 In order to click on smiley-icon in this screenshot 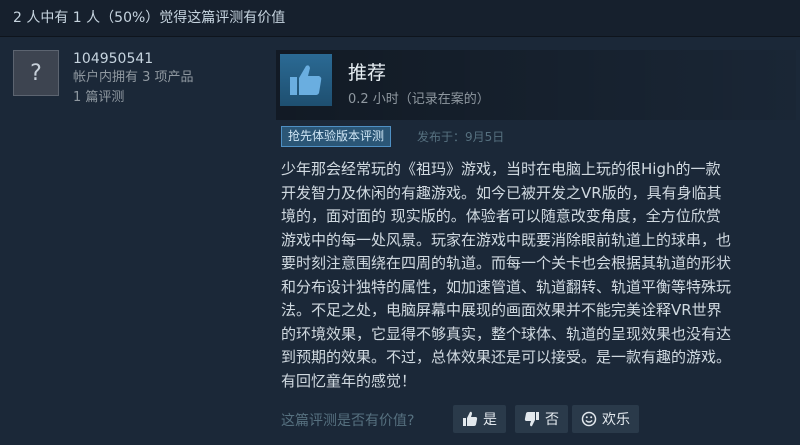, I will do `click(589, 419)`.